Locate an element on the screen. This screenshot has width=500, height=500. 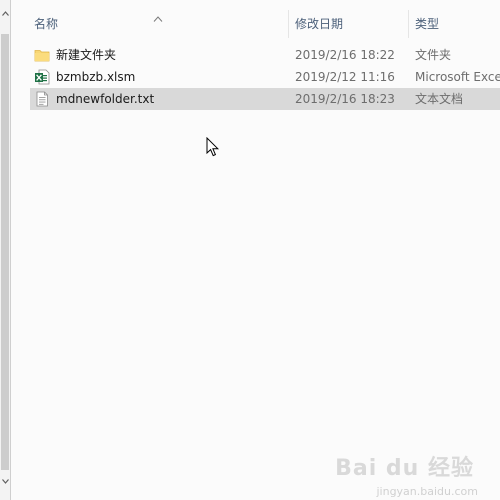
file-type: 文本文档 is located at coordinates (439, 99).